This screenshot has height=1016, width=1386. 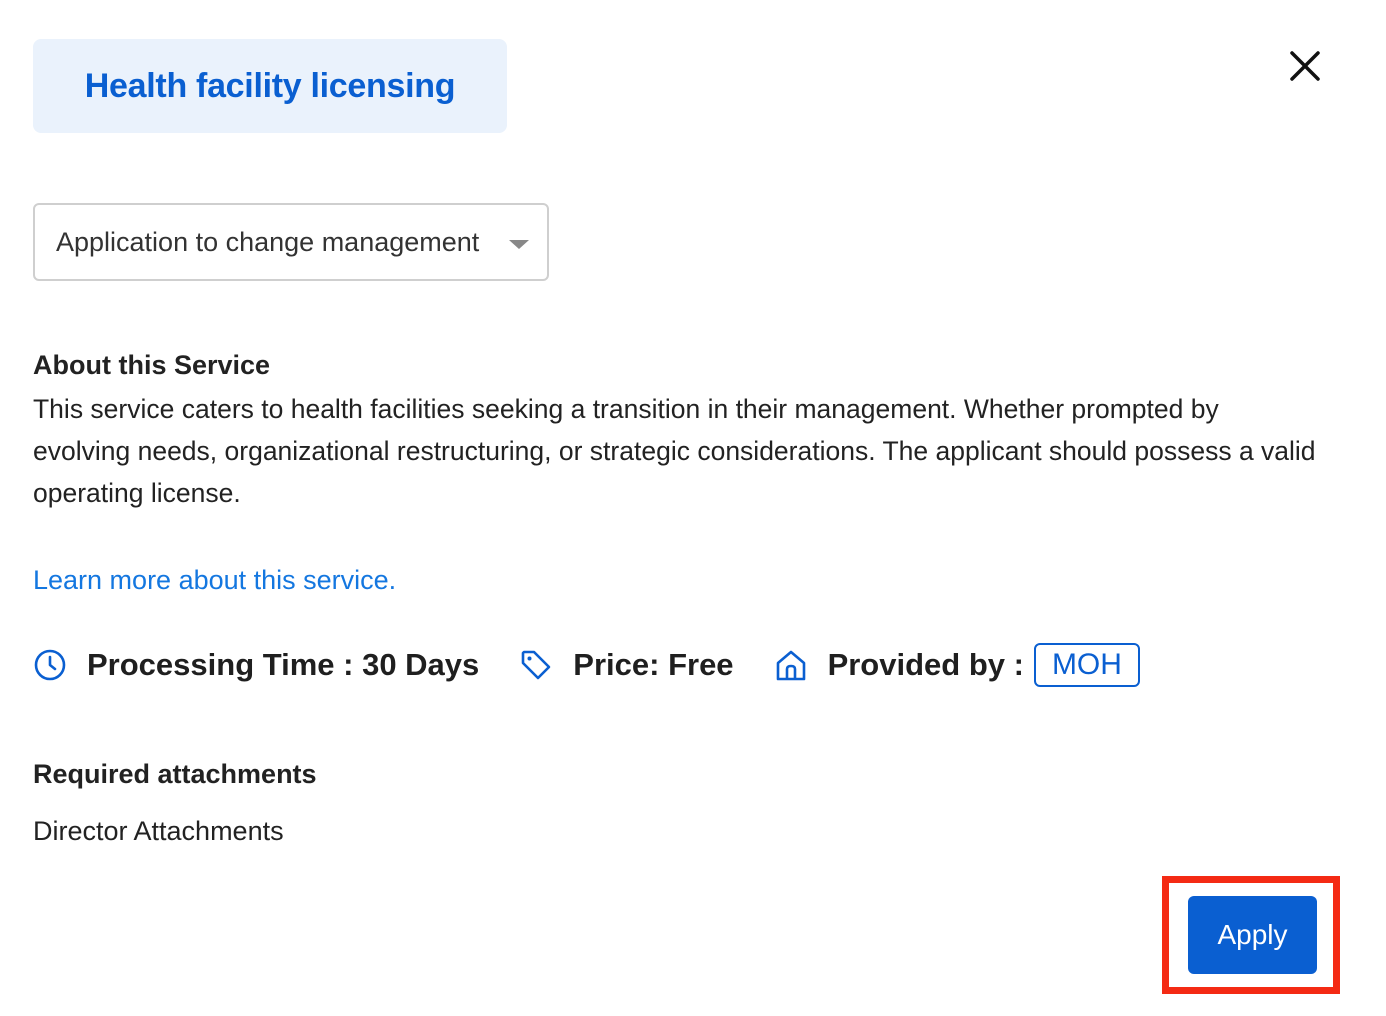 What do you see at coordinates (1086, 665) in the screenshot?
I see `provider-badge: MOH` at bounding box center [1086, 665].